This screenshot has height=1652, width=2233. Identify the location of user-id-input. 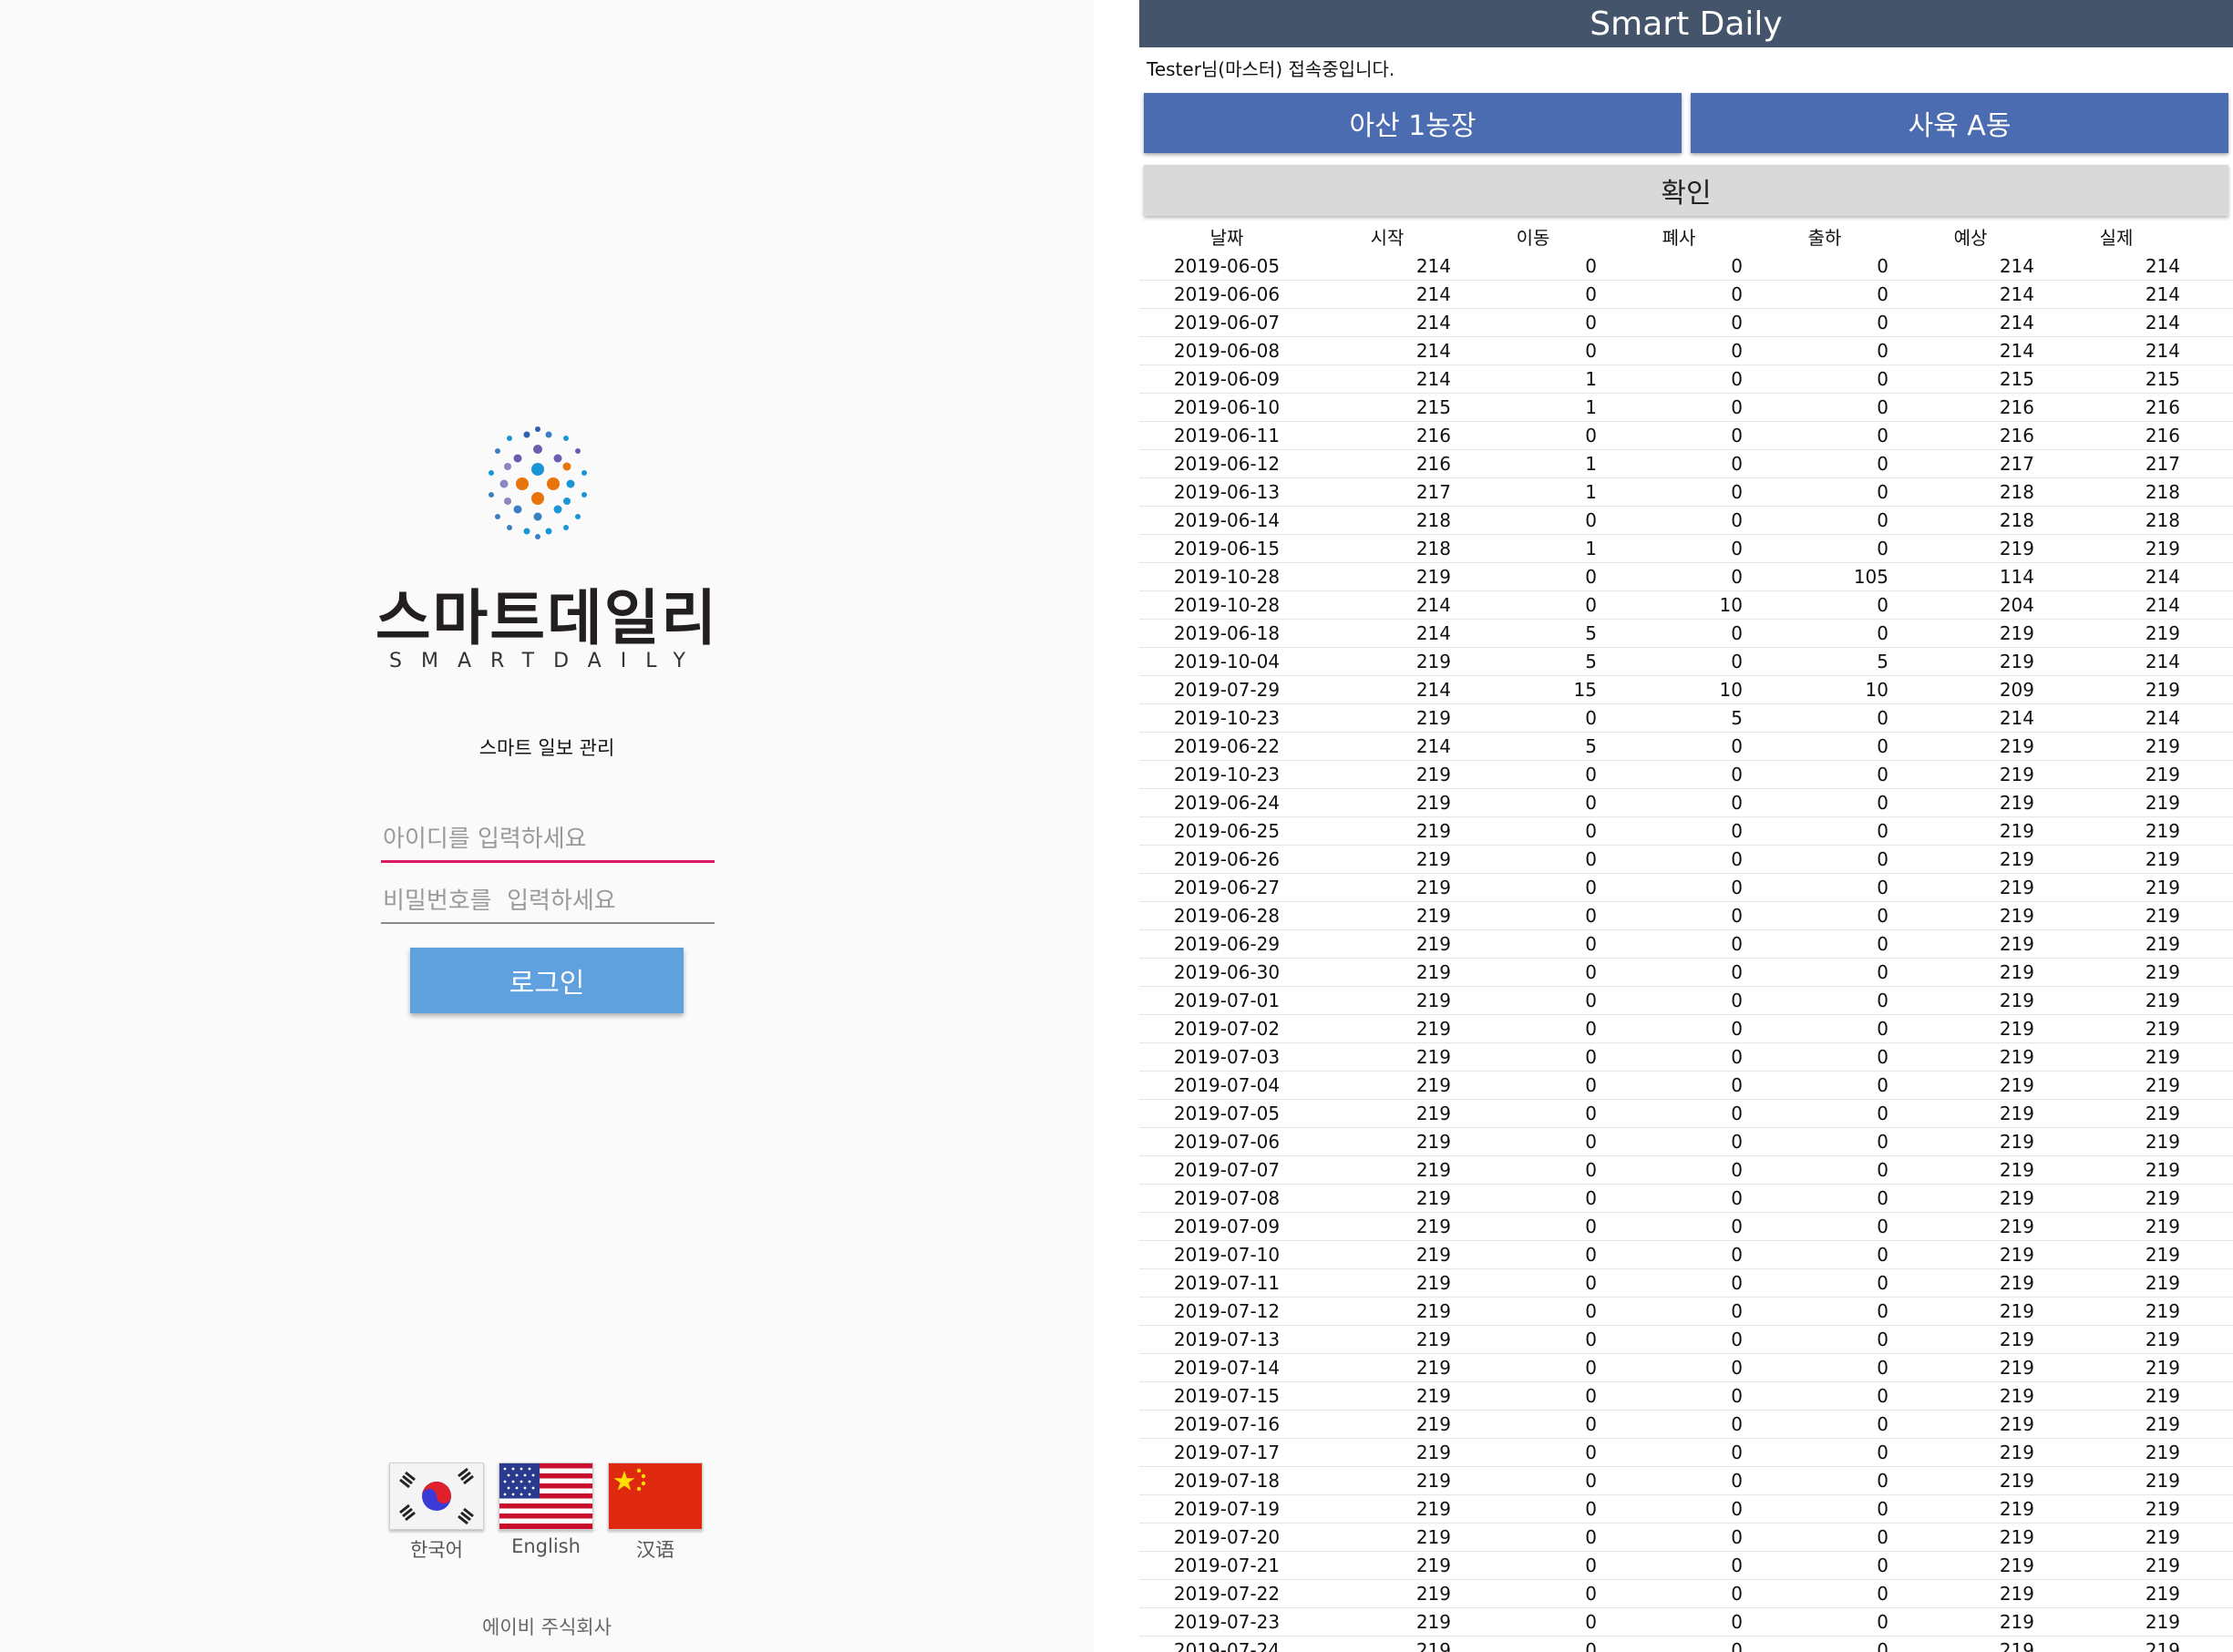
(548, 840).